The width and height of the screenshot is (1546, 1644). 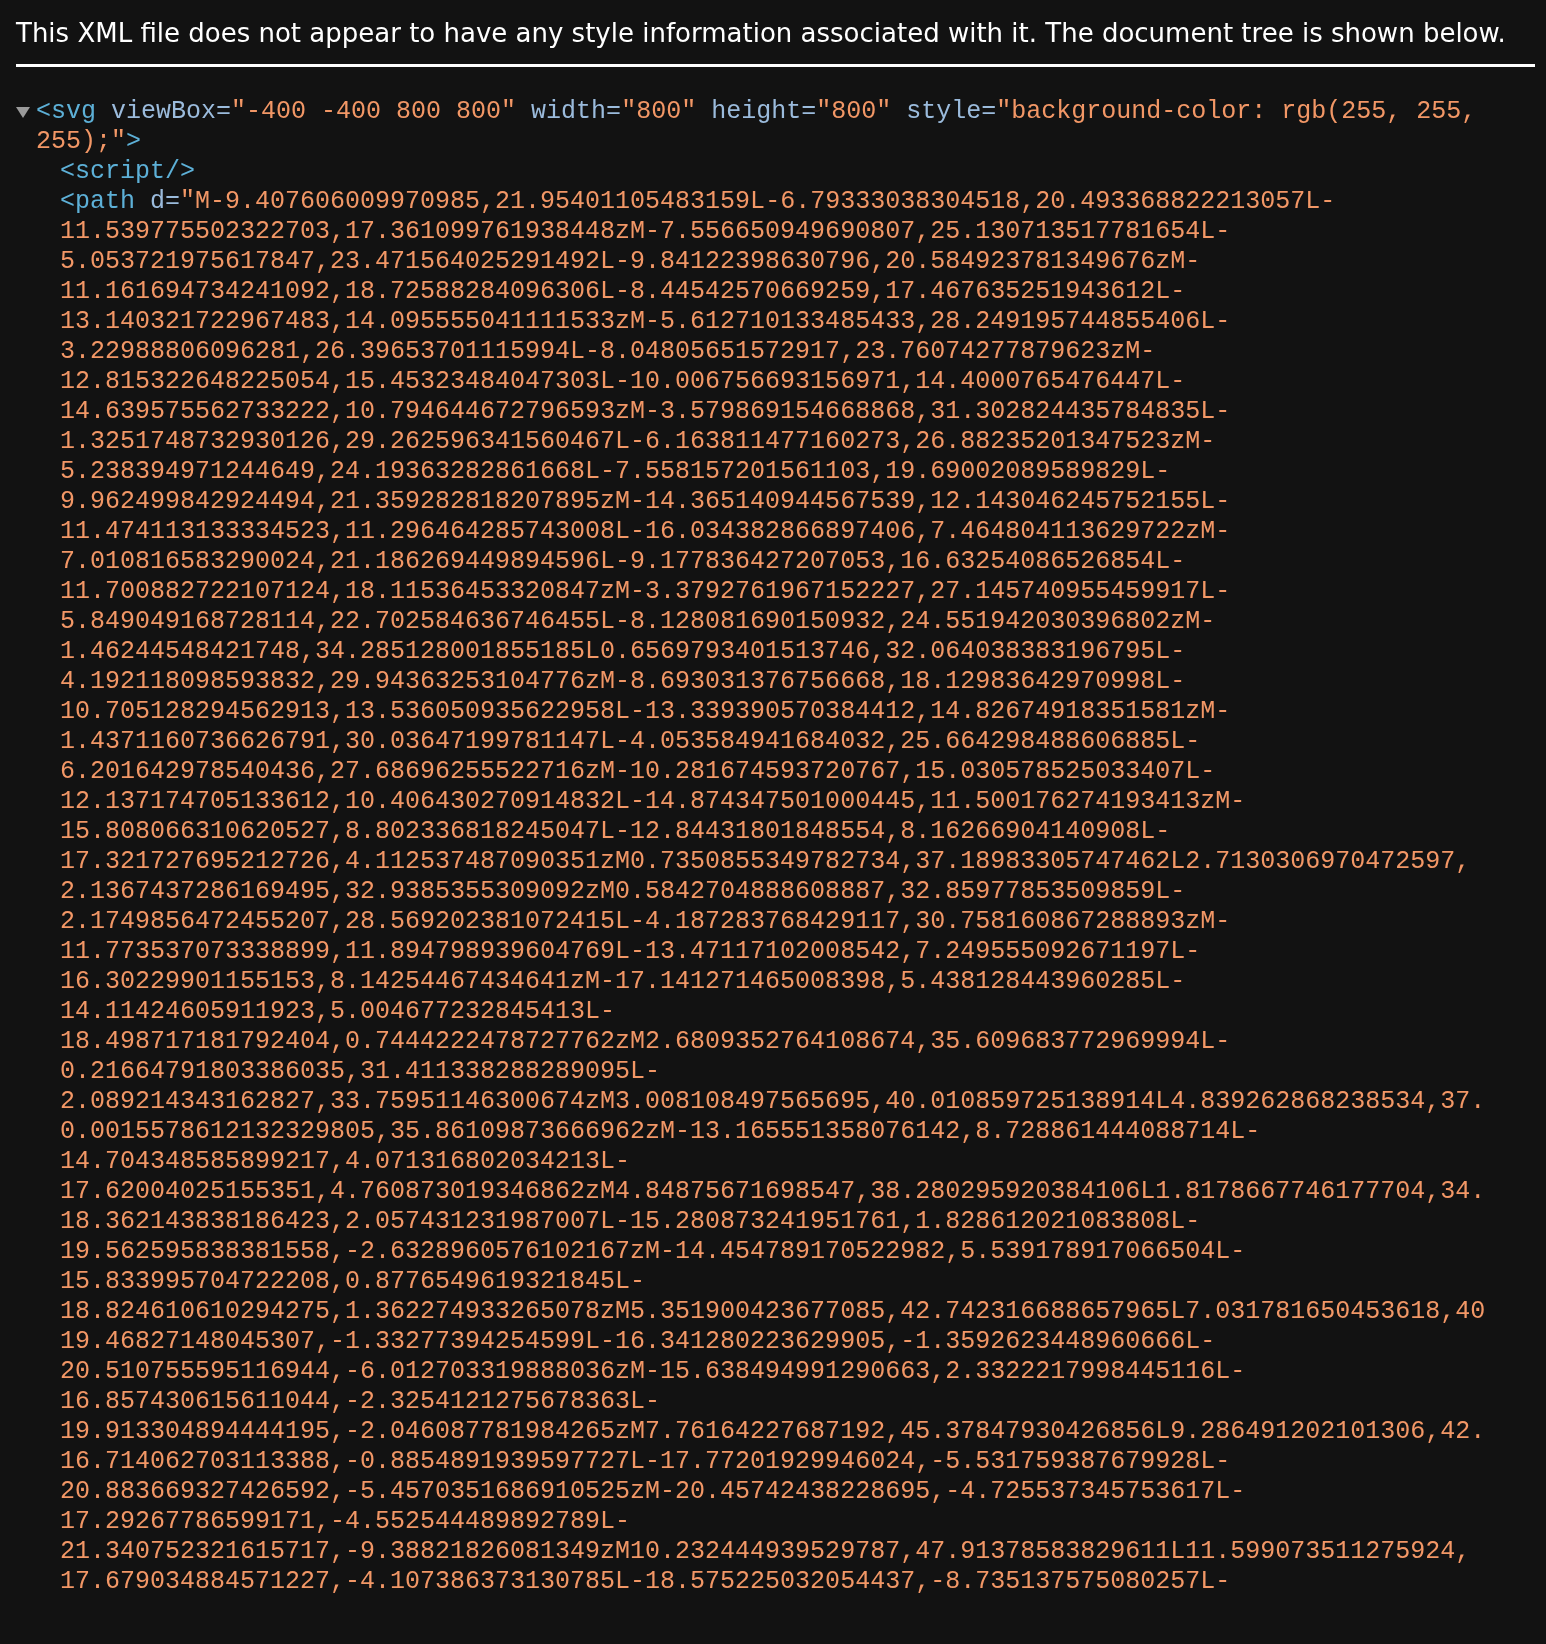 What do you see at coordinates (645, 322) in the screenshot?
I see `attribute-value: 13.140321722967483,14.095555041111533zM-5.612710133485433,28.249195744855406L-` at bounding box center [645, 322].